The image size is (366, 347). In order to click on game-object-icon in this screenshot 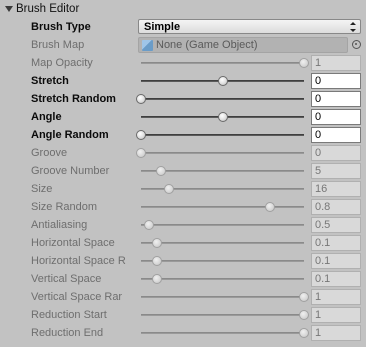, I will do `click(147, 45)`.